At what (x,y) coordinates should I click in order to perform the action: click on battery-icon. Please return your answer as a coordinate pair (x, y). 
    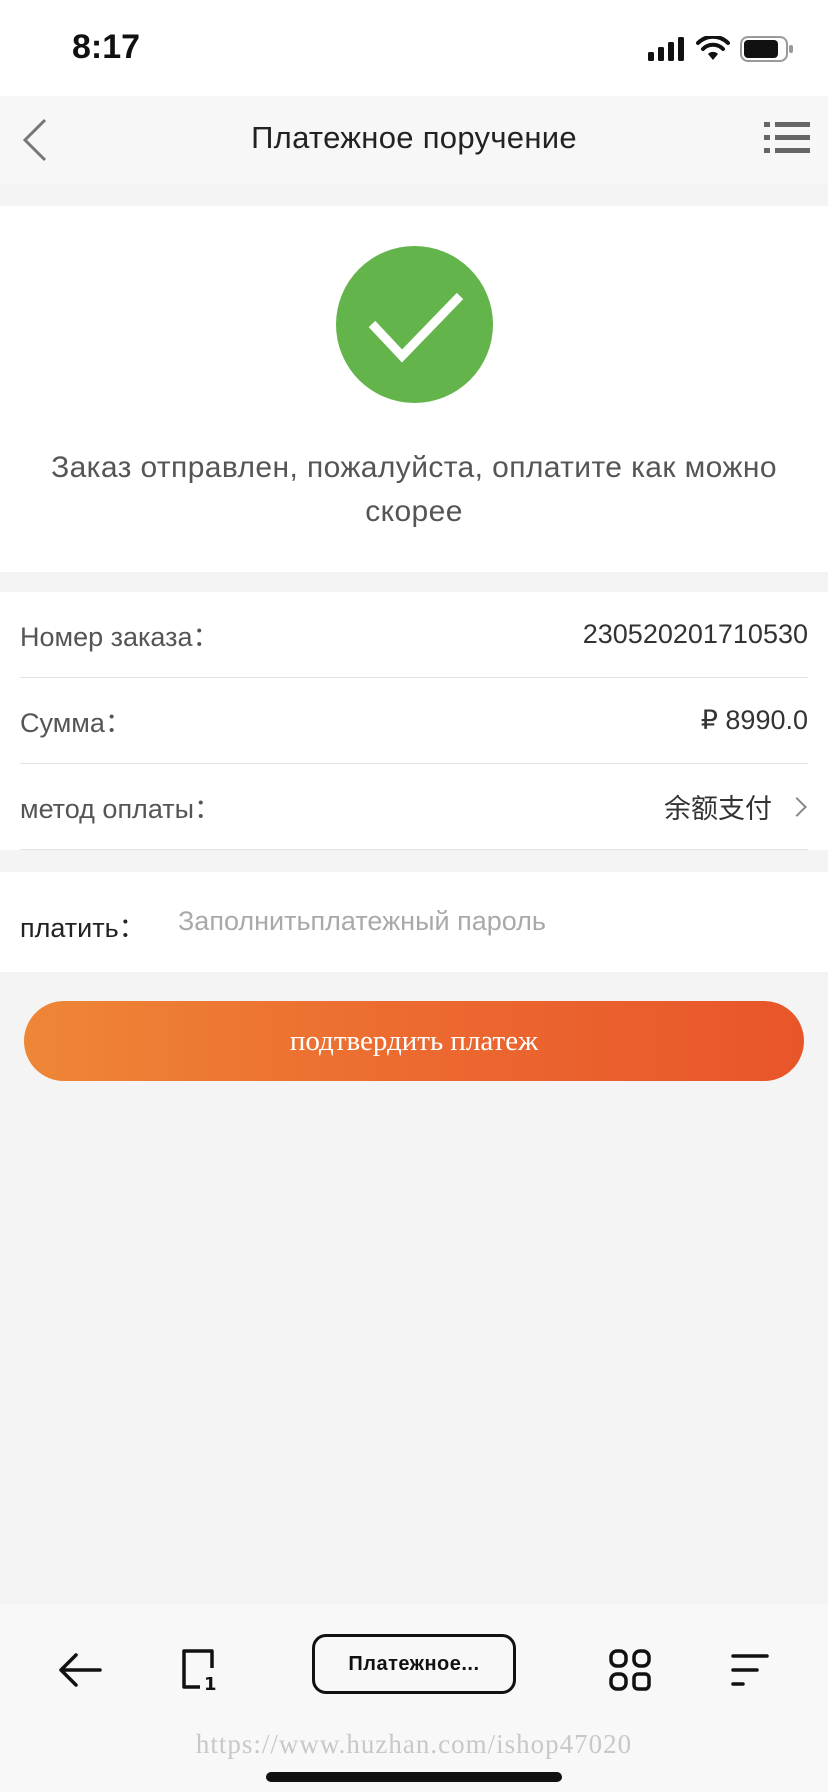
    Looking at the image, I should click on (766, 49).